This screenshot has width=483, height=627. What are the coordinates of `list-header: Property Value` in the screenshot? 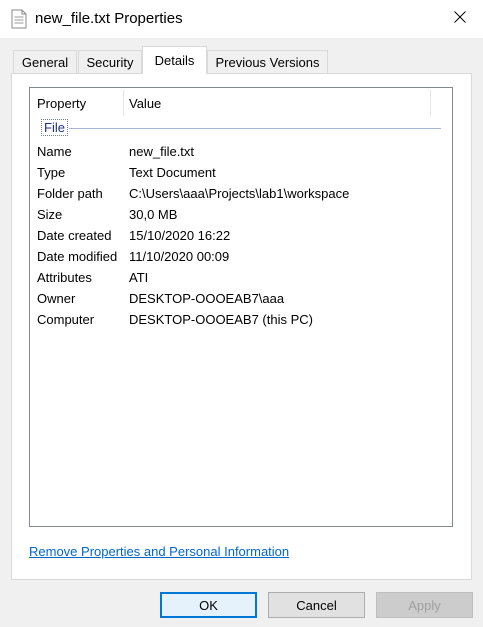 It's located at (241, 103).